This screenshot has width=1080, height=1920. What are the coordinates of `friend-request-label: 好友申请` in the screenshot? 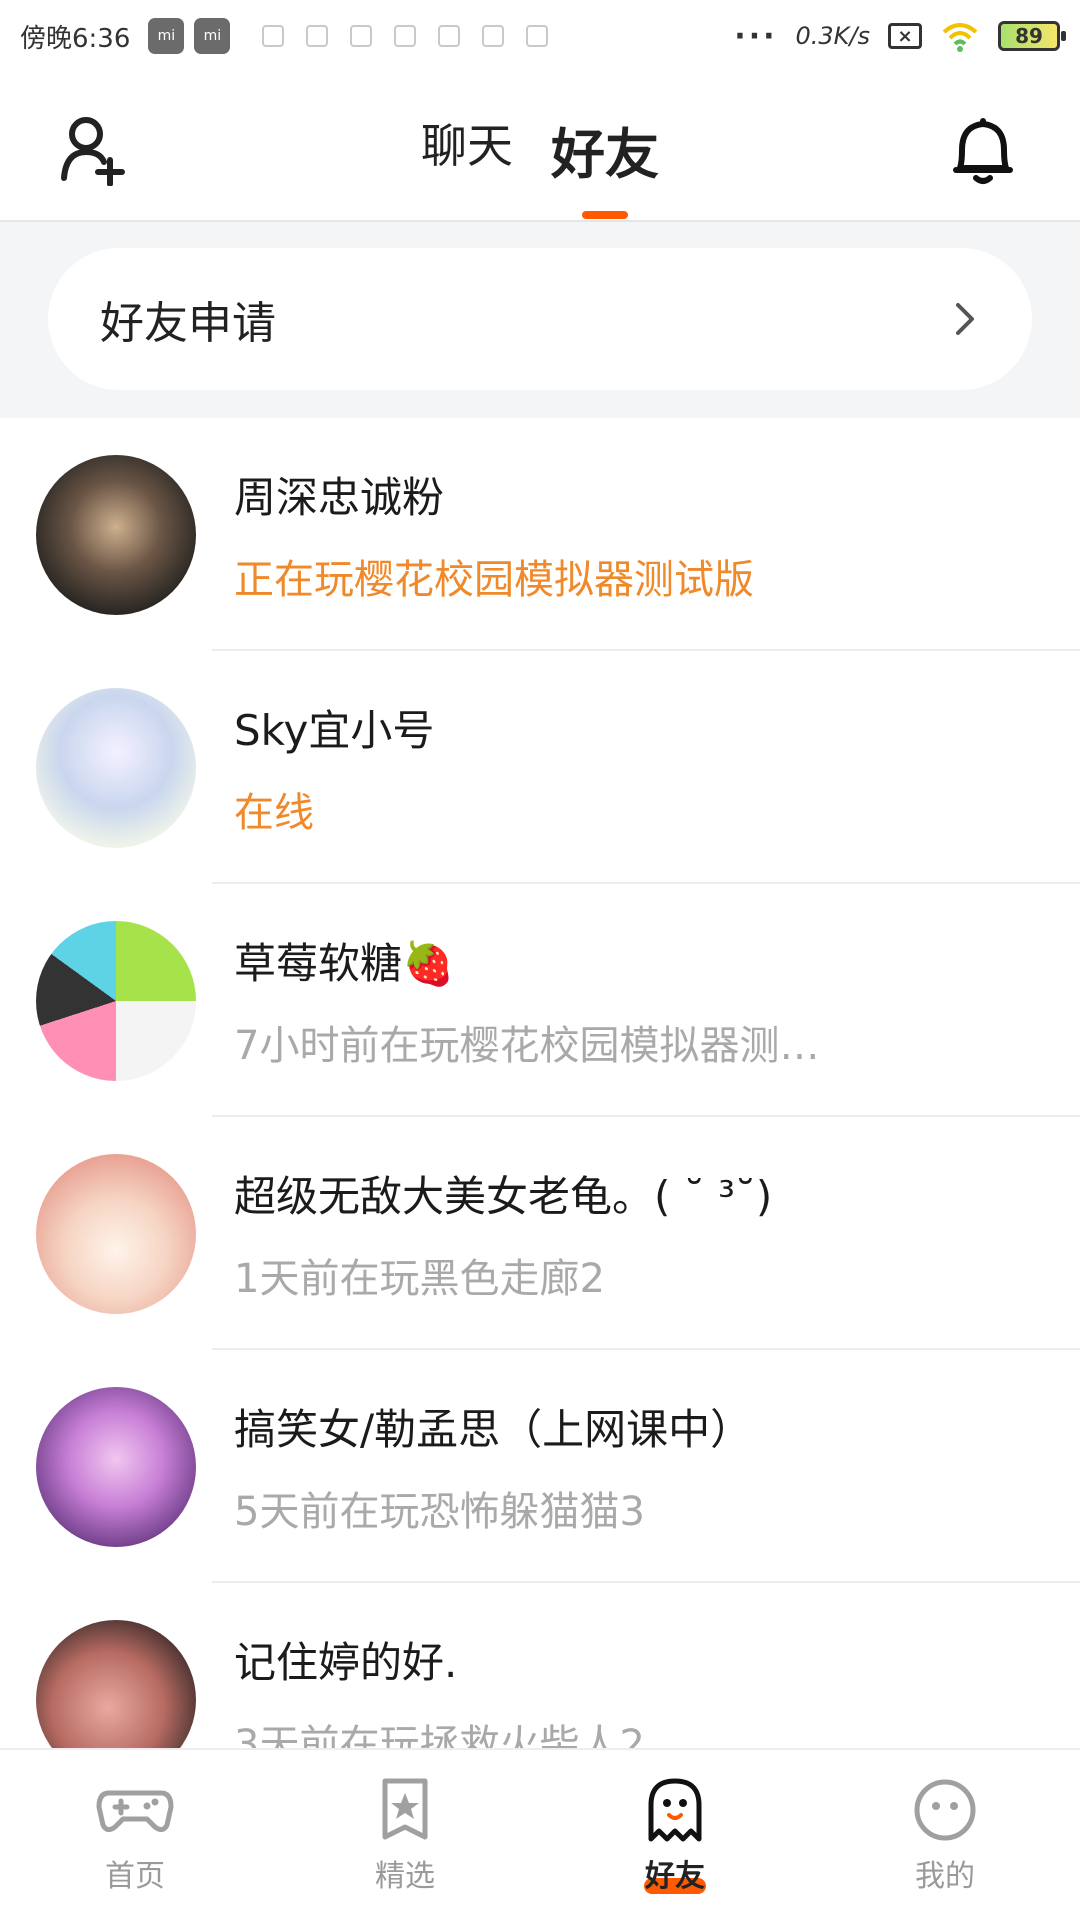 It's located at (188, 323).